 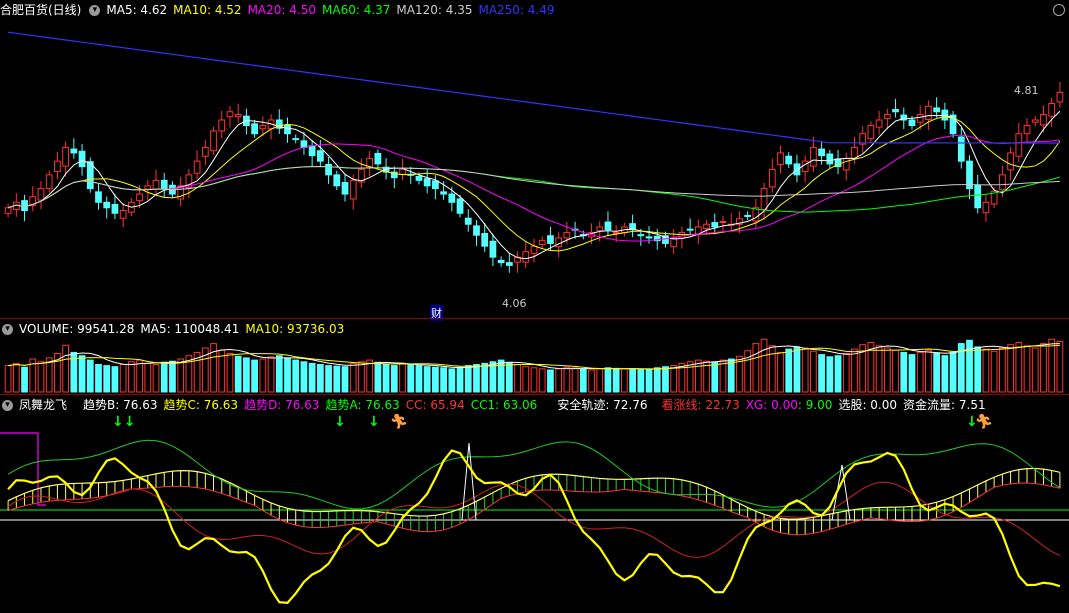 What do you see at coordinates (469, 481) in the screenshot?
I see `spike-line` at bounding box center [469, 481].